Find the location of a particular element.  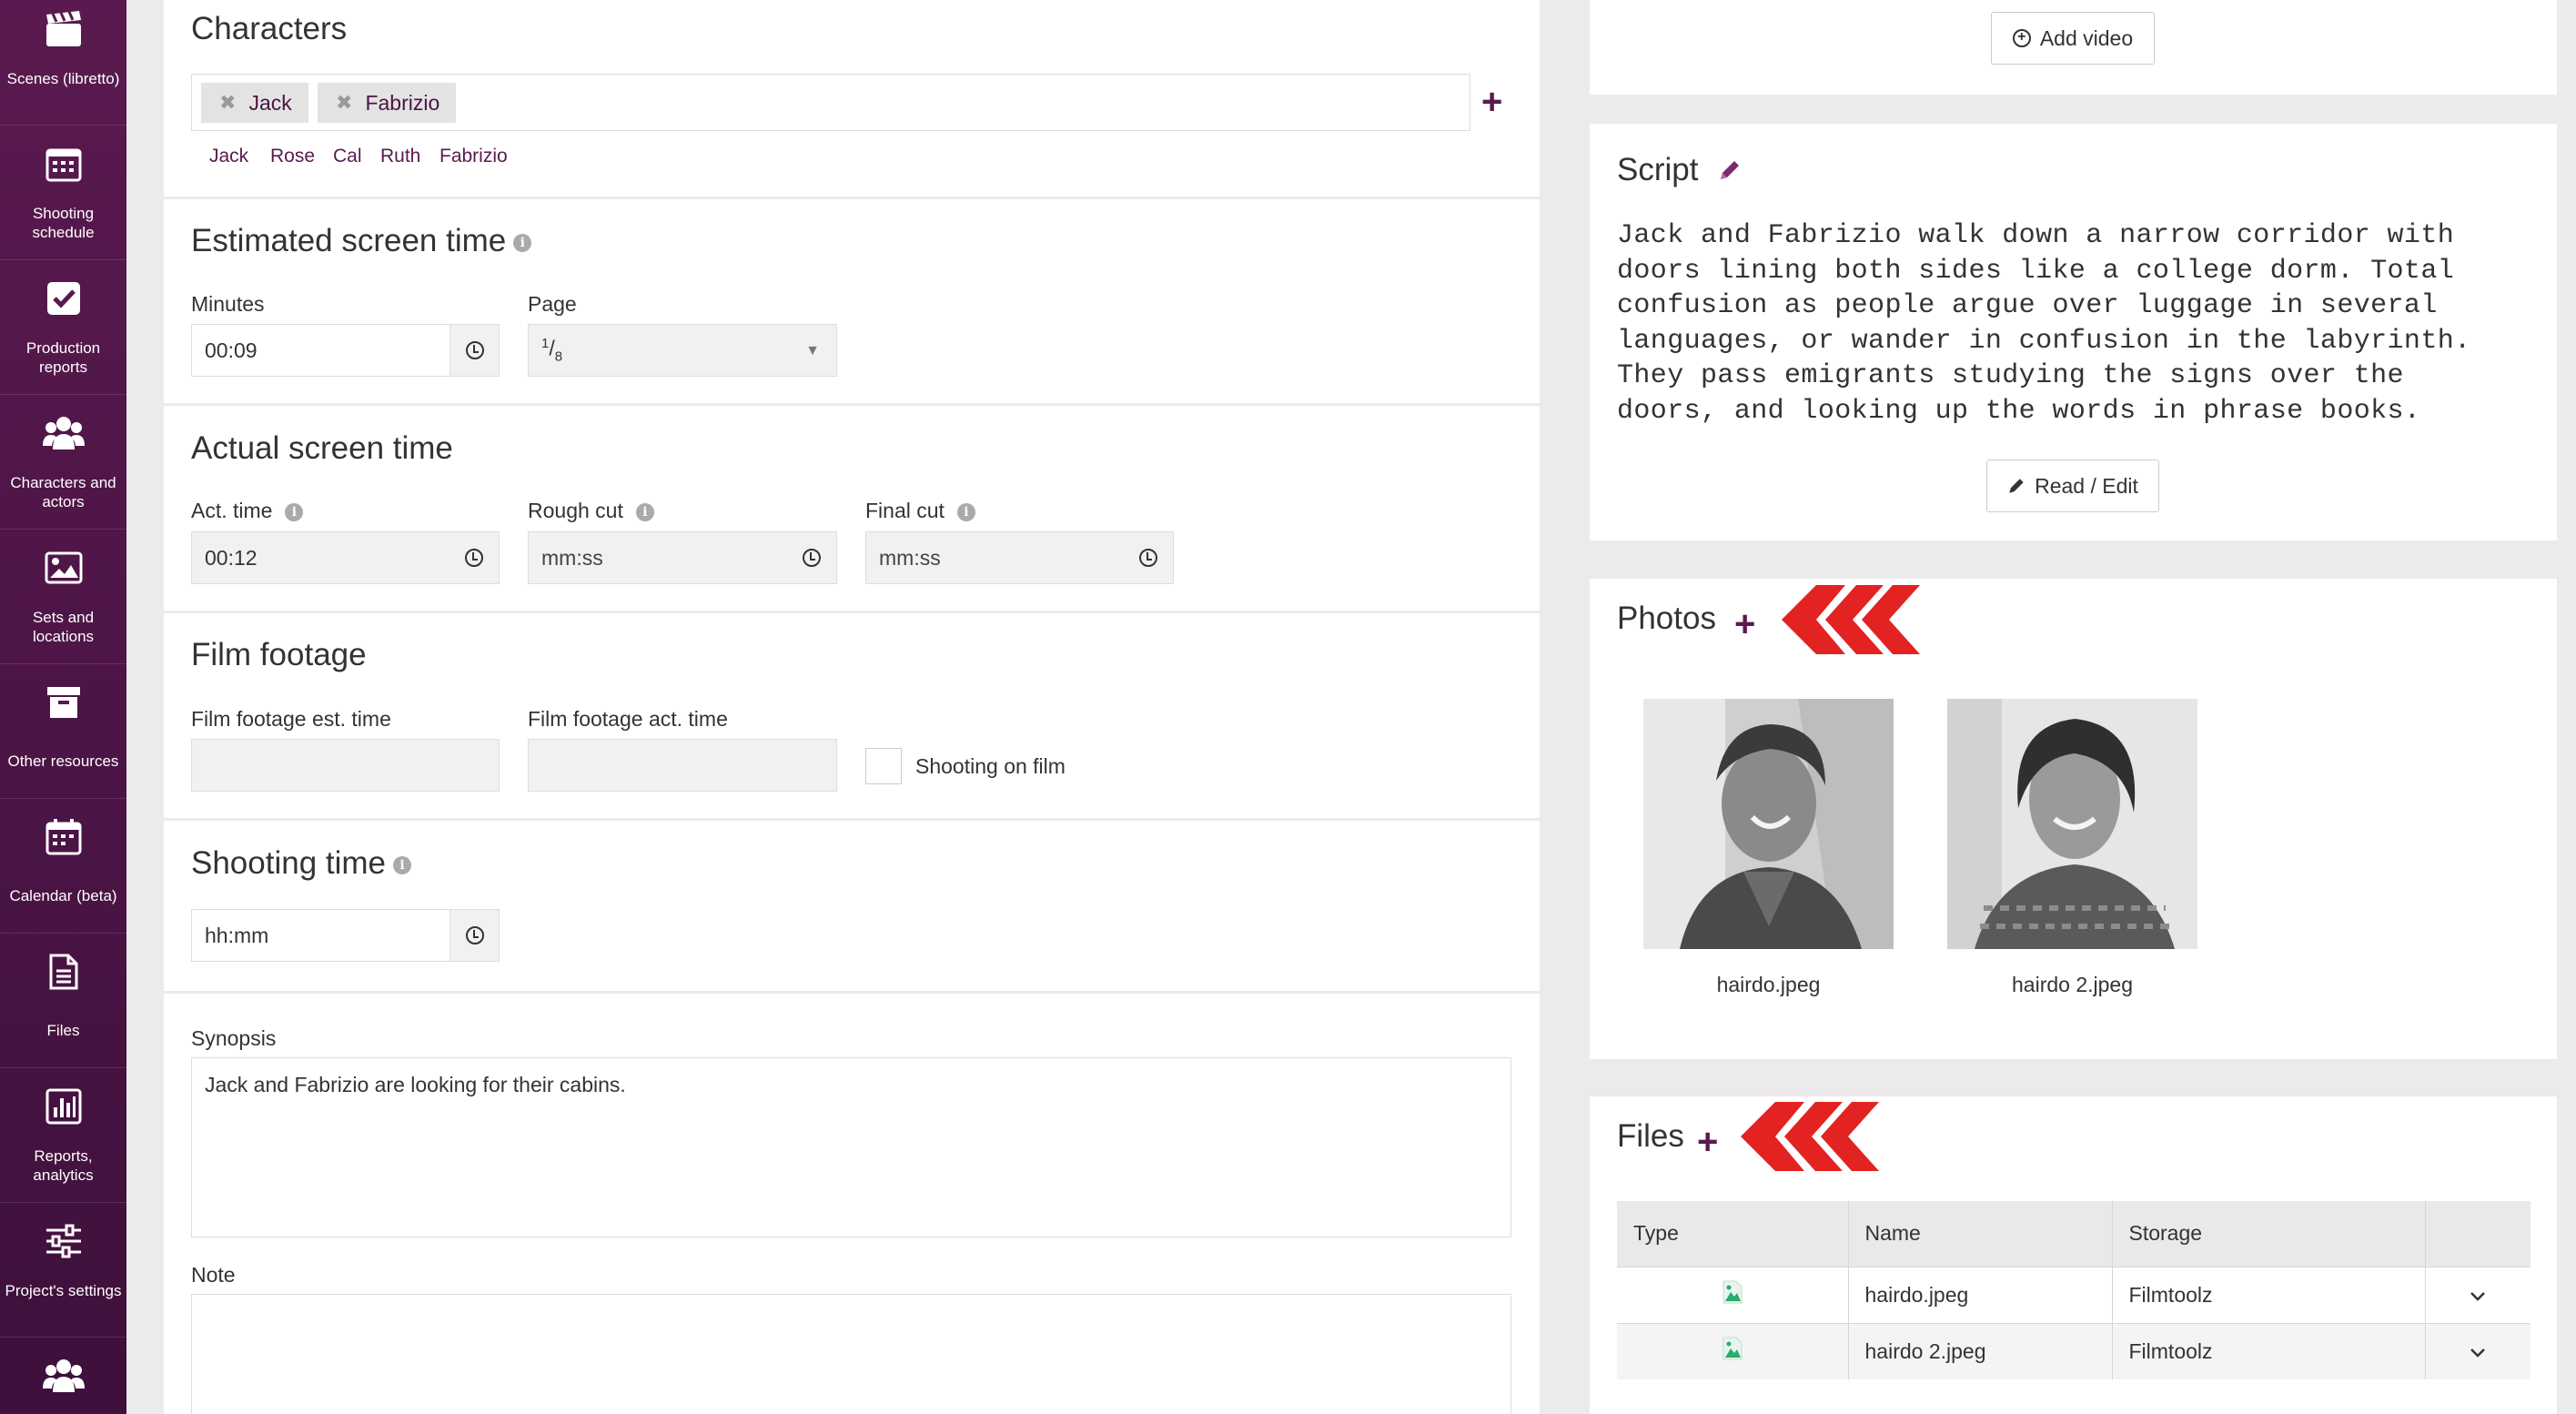

shooting-time-input: hh:mm is located at coordinates (345, 936).